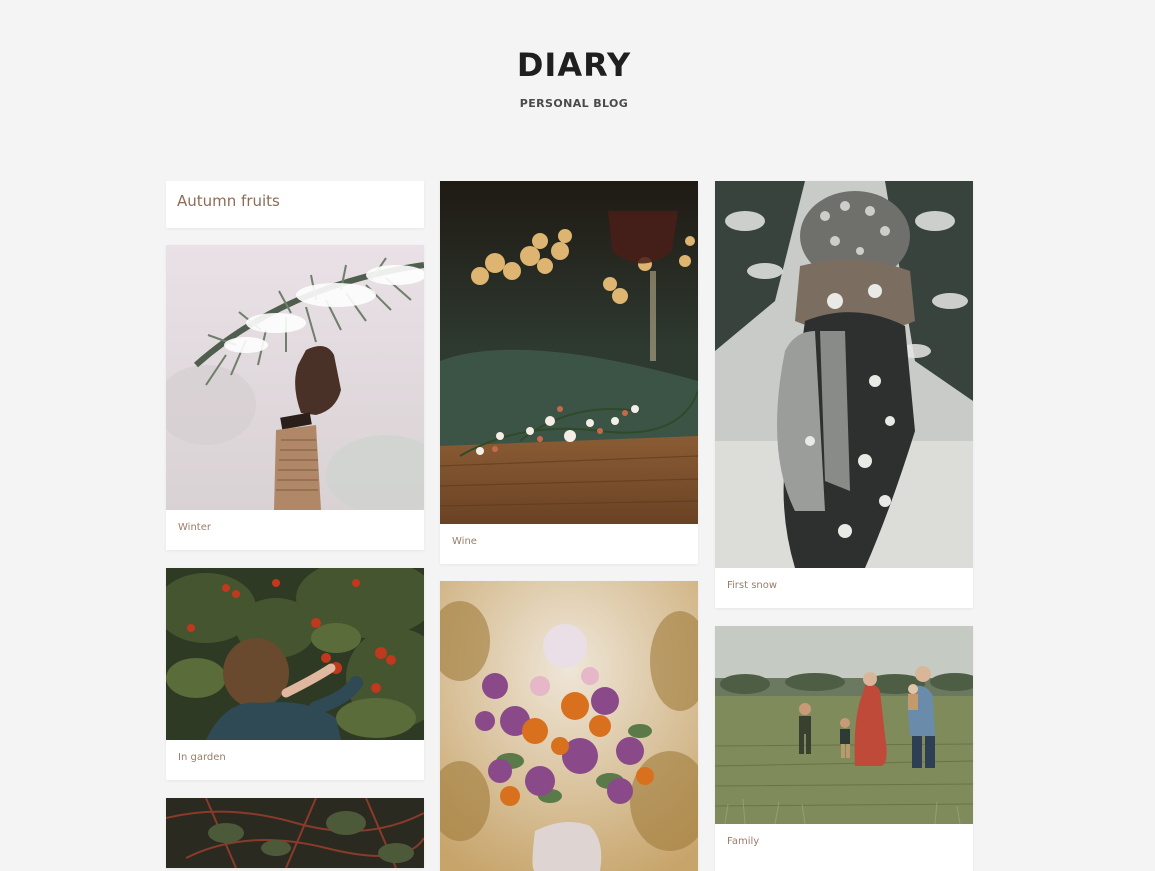 The height and width of the screenshot is (871, 1155). I want to click on flower-bouquet-photo, so click(569, 726).